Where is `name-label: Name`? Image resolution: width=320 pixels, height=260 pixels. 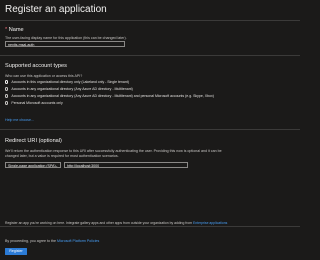 name-label: Name is located at coordinates (16, 30).